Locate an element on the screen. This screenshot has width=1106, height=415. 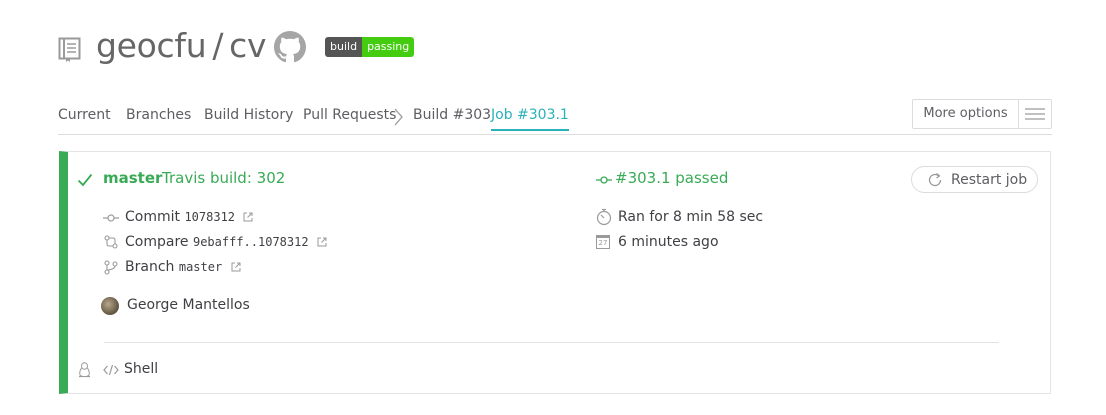
compare-icon is located at coordinates (111, 242).